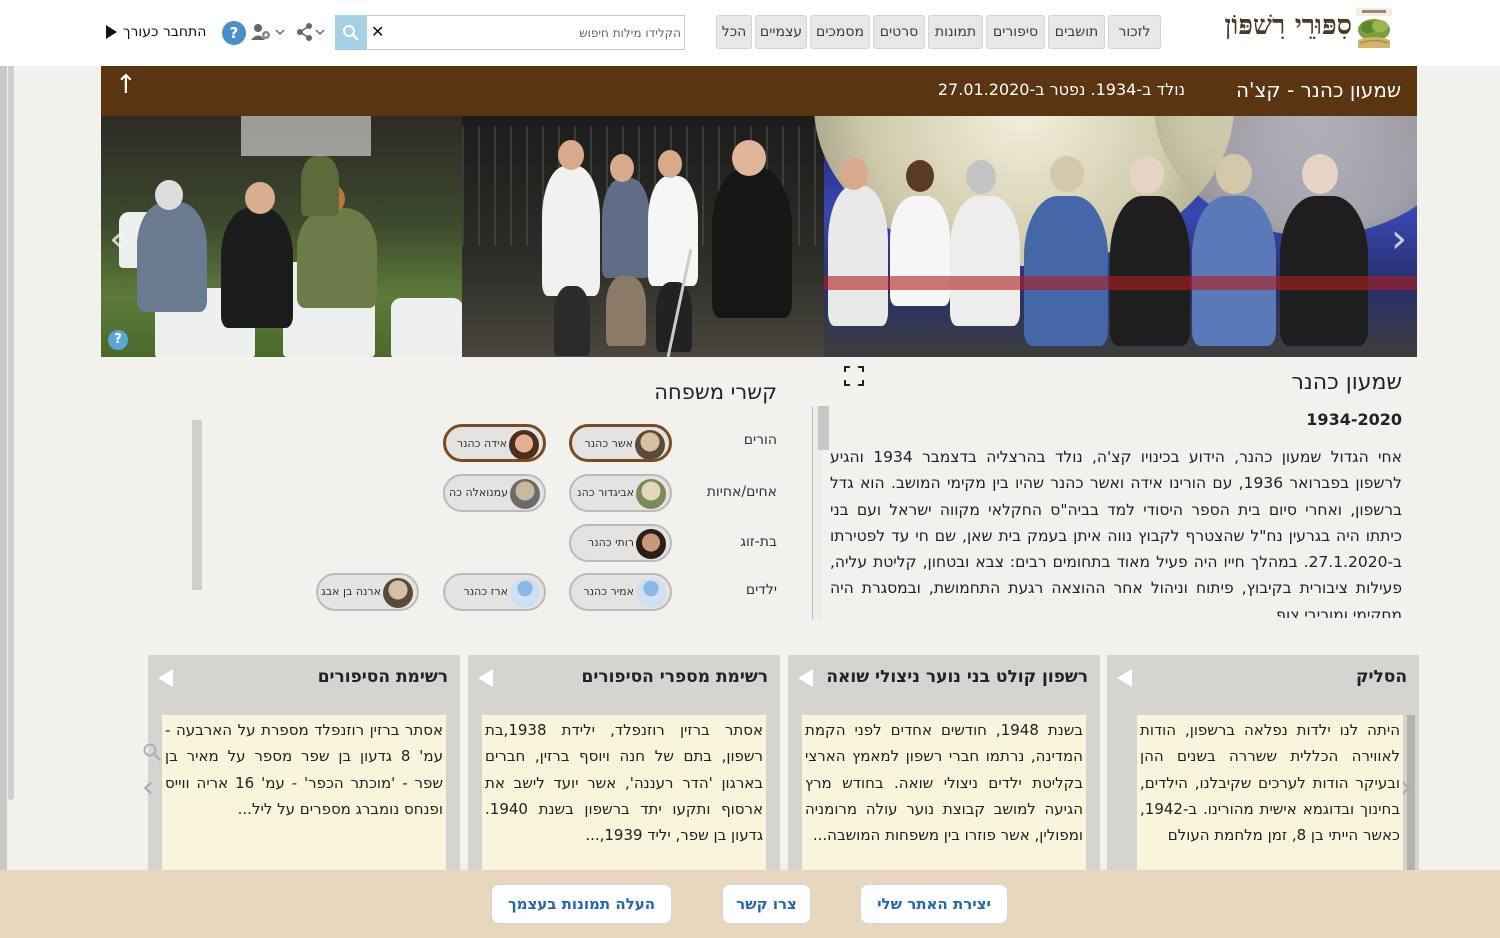 This screenshot has width=1500, height=938. Describe the element at coordinates (148, 787) in the screenshot. I see `cards-prev-arrow: ‹` at that location.